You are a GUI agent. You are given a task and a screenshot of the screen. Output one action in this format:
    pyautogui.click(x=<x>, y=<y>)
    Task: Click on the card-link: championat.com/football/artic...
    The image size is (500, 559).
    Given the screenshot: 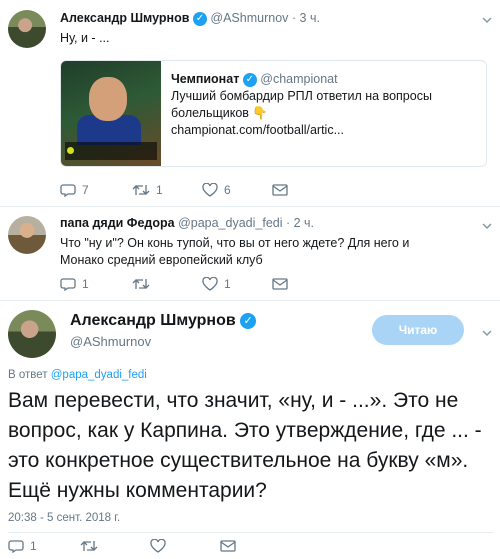 What is the action you would take?
    pyautogui.click(x=257, y=130)
    